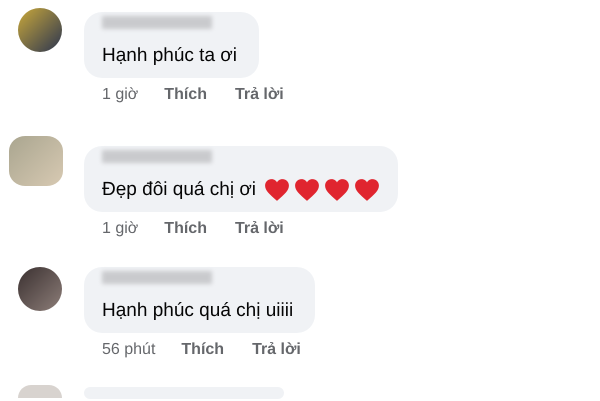  I want to click on comment-text: Đẹp đôi quá chị ơi, so click(179, 190).